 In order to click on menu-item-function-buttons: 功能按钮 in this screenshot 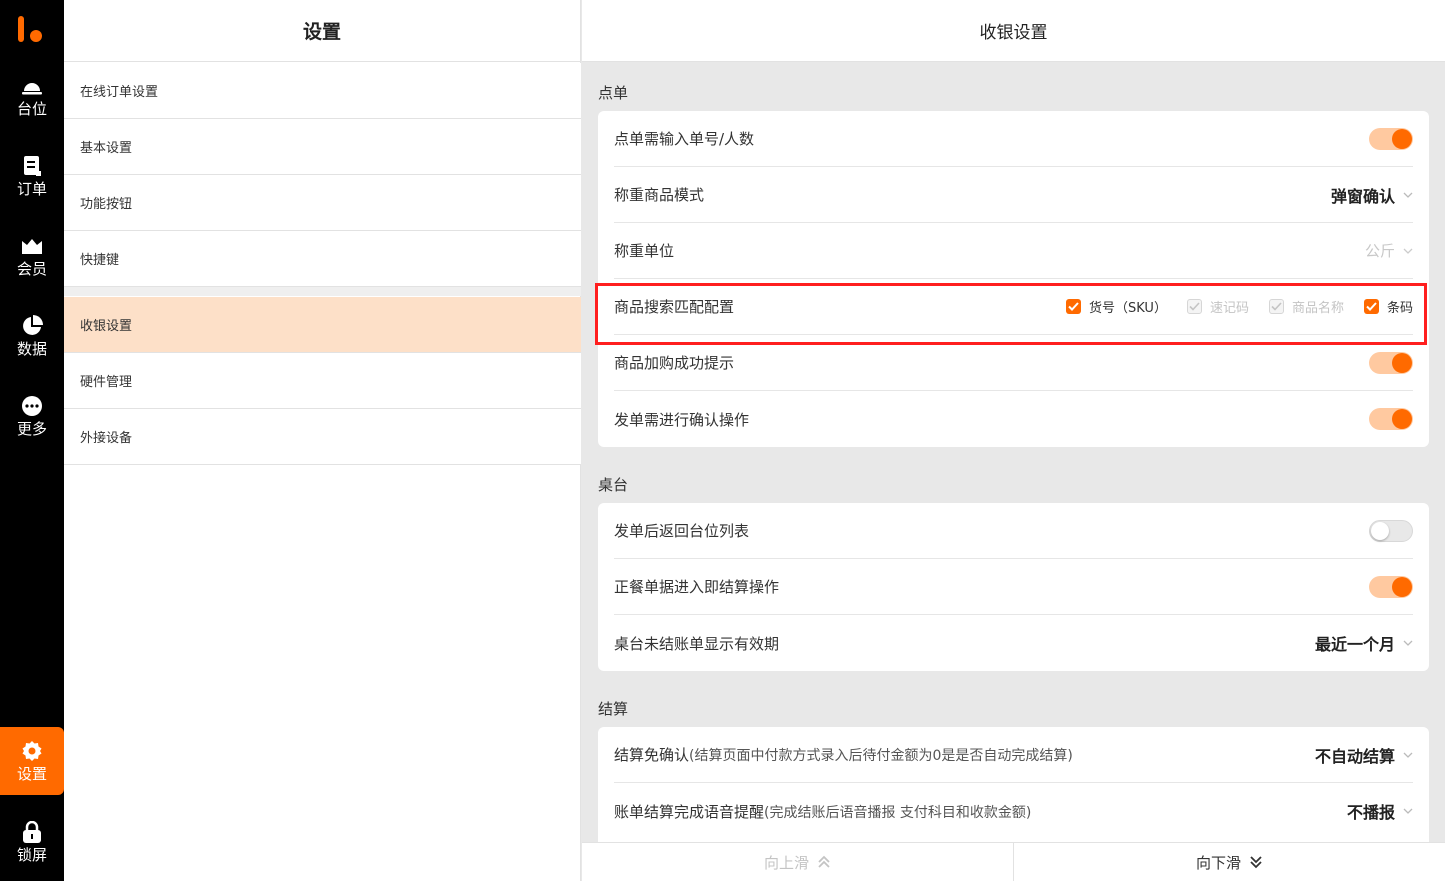, I will do `click(322, 203)`.